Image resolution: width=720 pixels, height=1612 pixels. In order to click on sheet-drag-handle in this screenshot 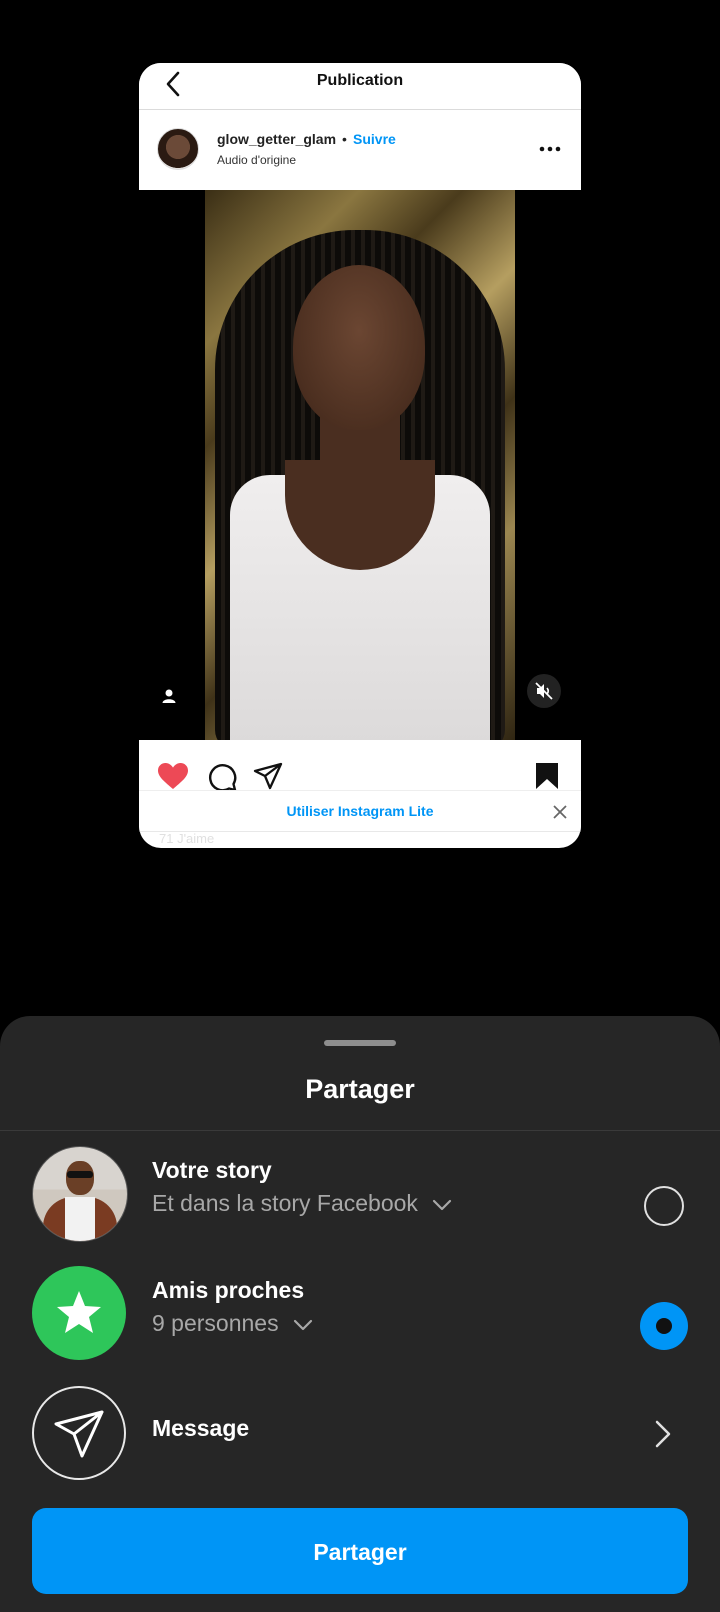, I will do `click(360, 1043)`.